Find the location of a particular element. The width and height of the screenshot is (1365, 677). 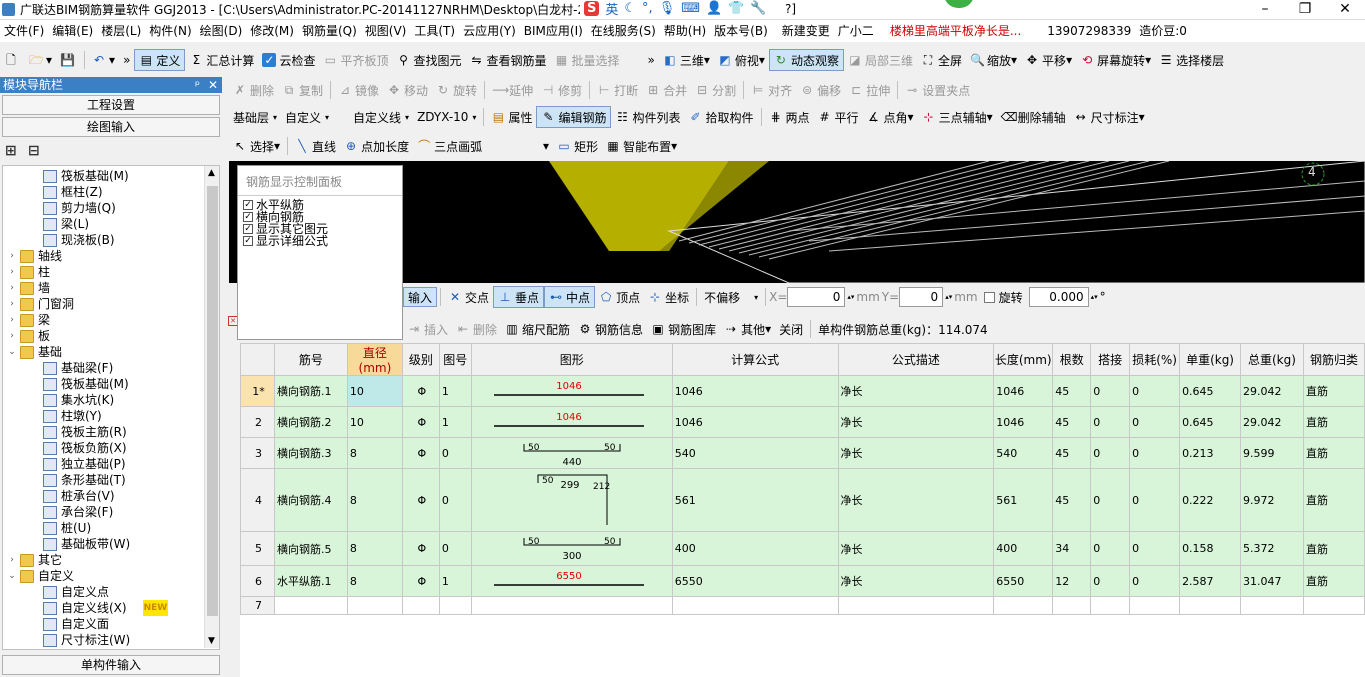

cell-dia is located at coordinates (374, 605).